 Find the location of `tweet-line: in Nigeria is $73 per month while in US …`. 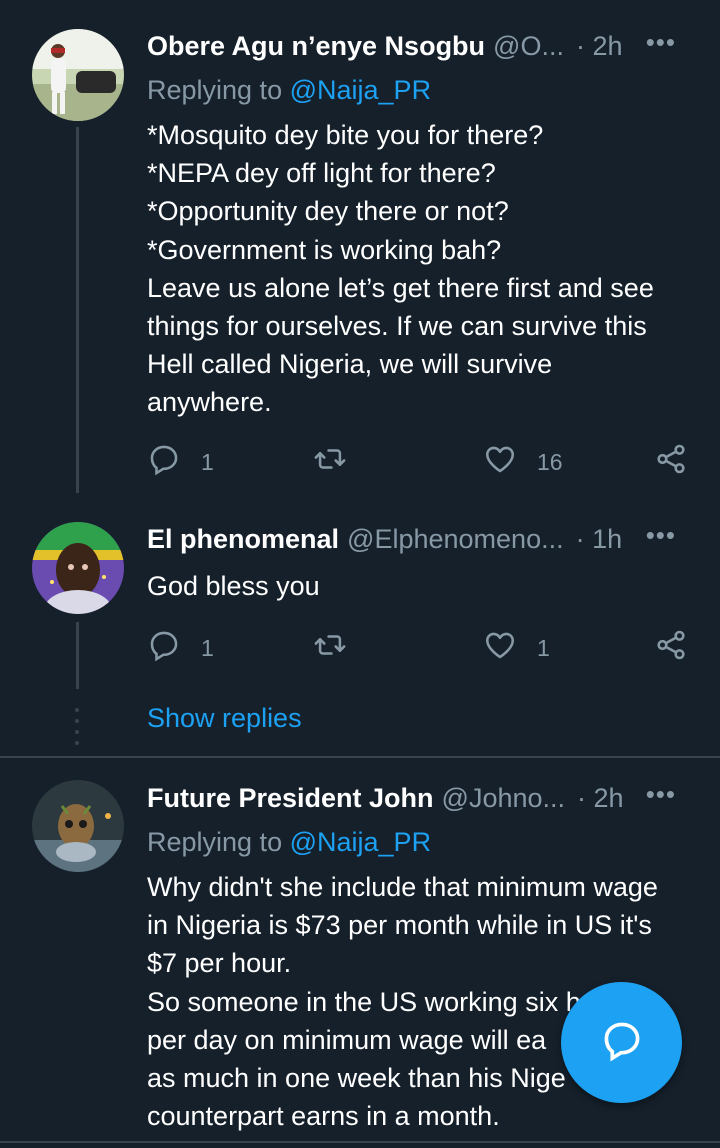

tweet-line: in Nigeria is $73 per month while in US … is located at coordinates (399, 925).